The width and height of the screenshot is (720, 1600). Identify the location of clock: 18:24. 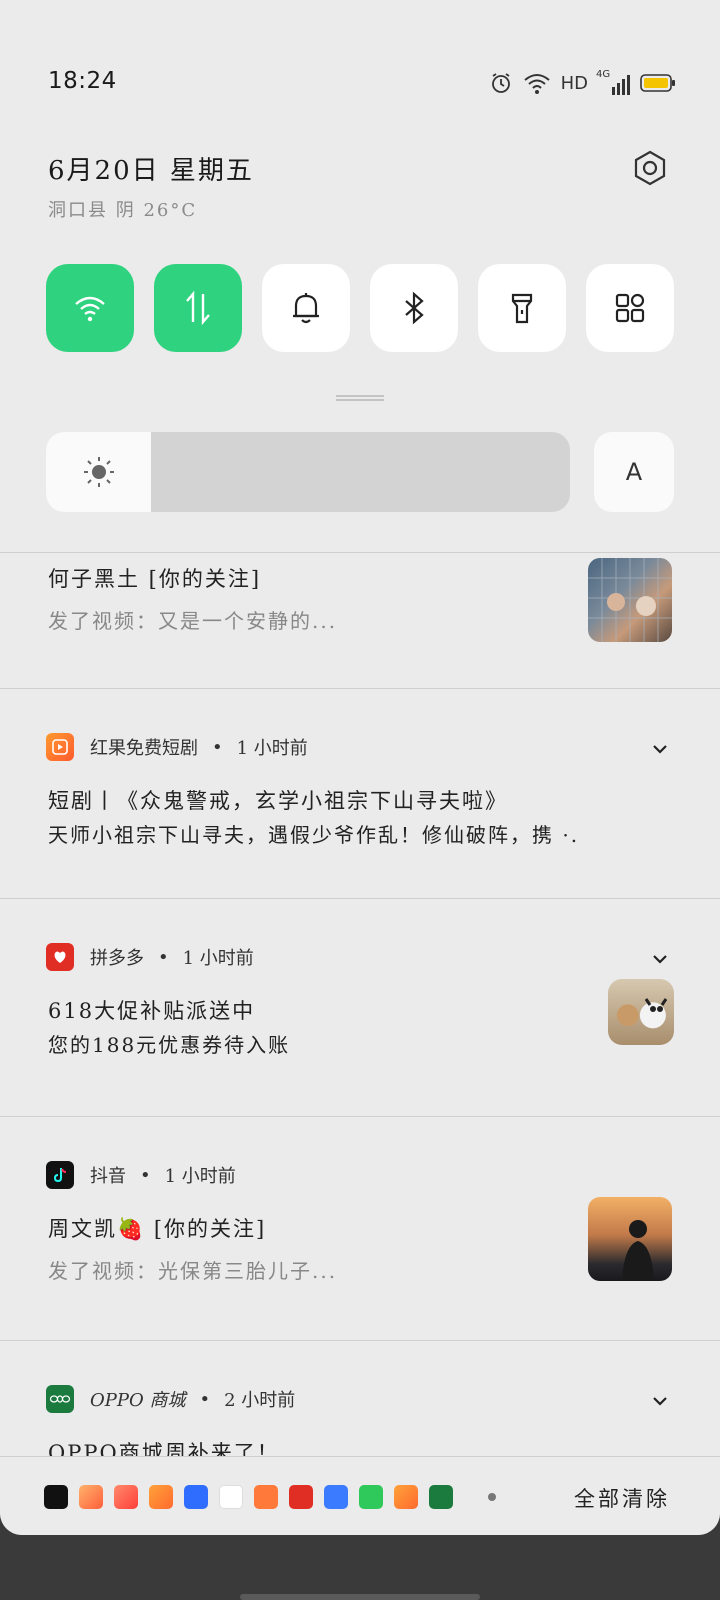
(82, 81).